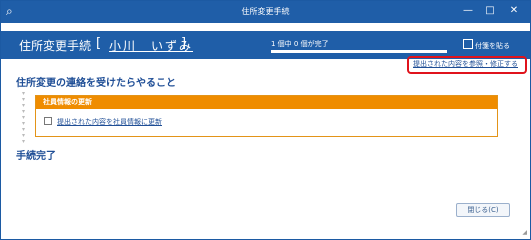 This screenshot has height=240, width=531. What do you see at coordinates (109, 122) in the screenshot?
I see `task-item-link: 提出された内容を社員情報に更新` at bounding box center [109, 122].